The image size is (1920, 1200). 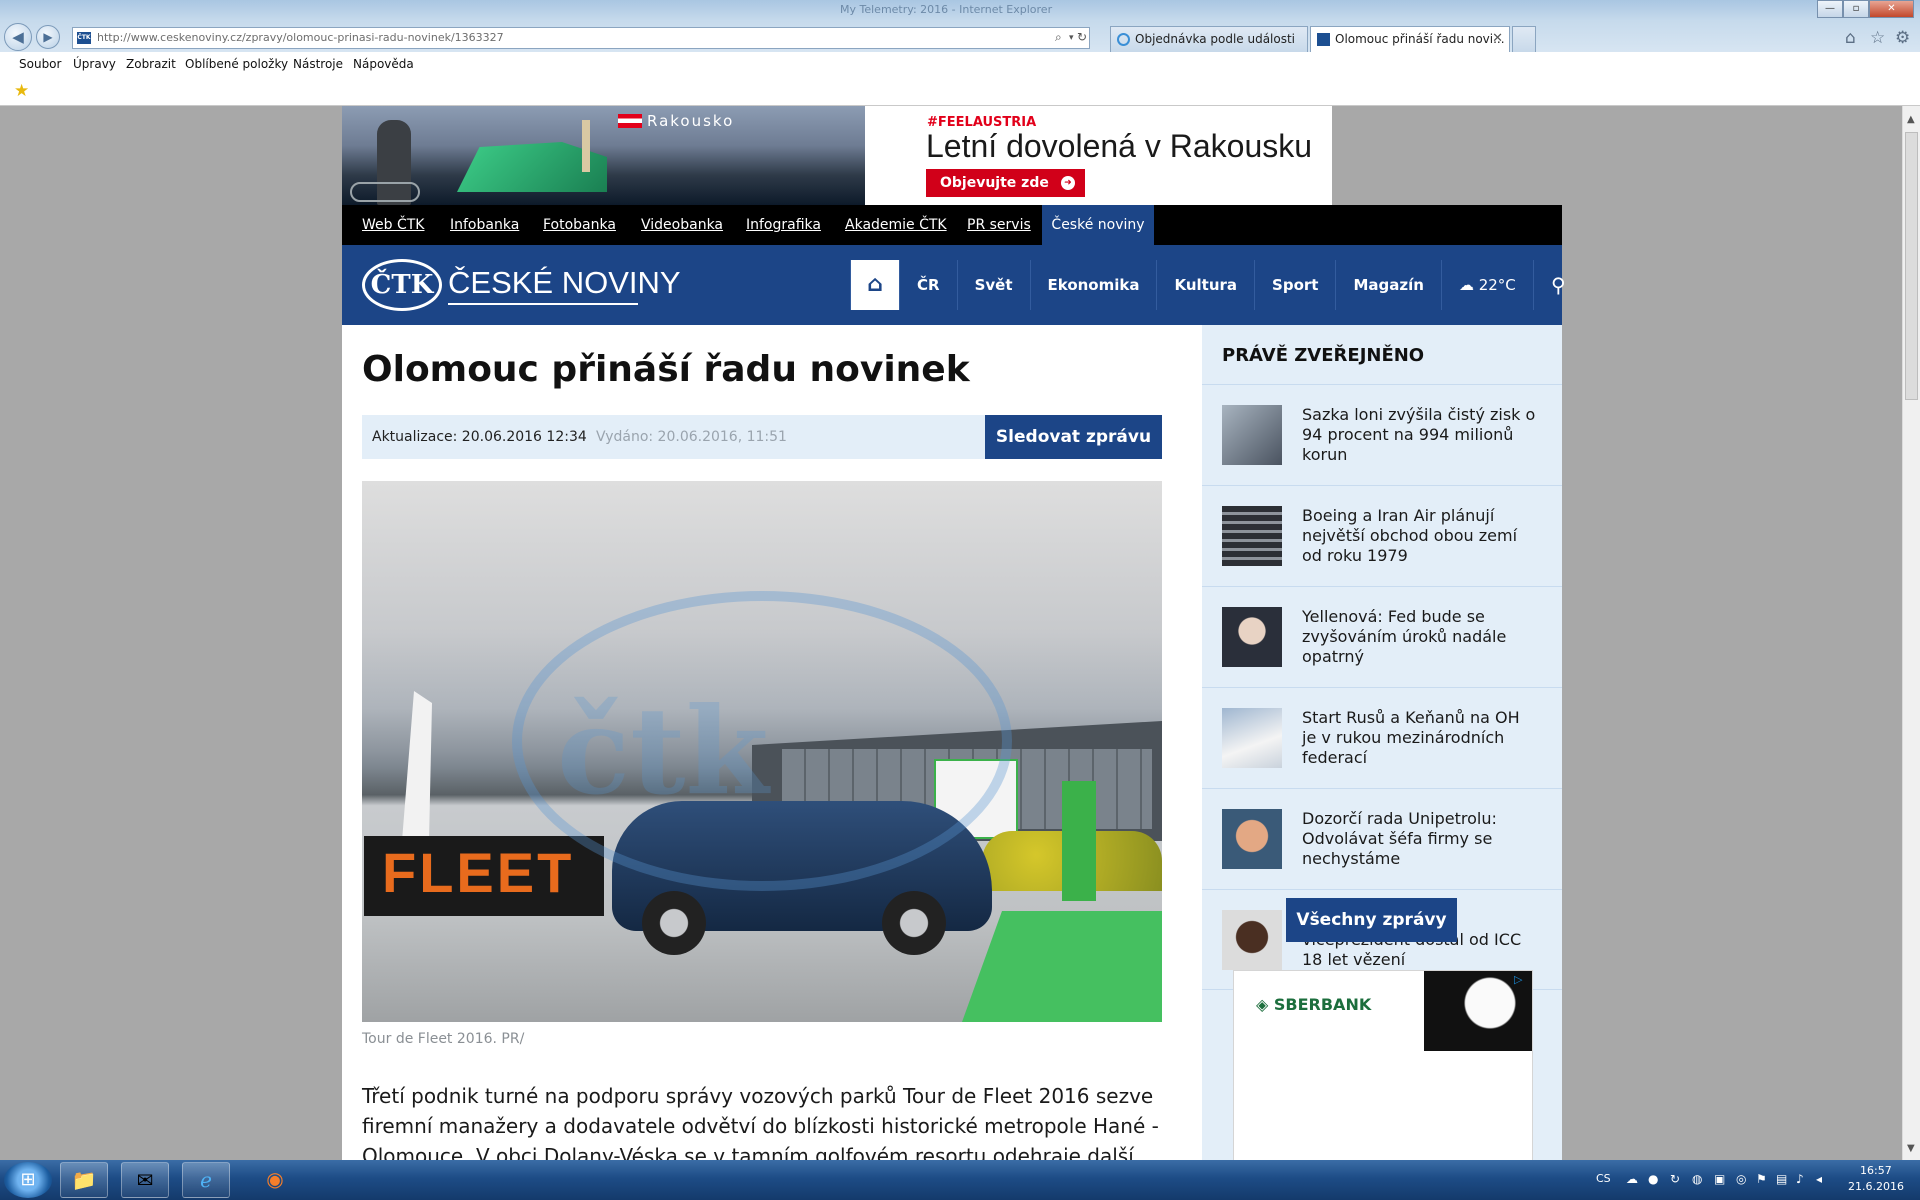 I want to click on menu-favorites: Oblíbené položky, so click(x=236, y=64).